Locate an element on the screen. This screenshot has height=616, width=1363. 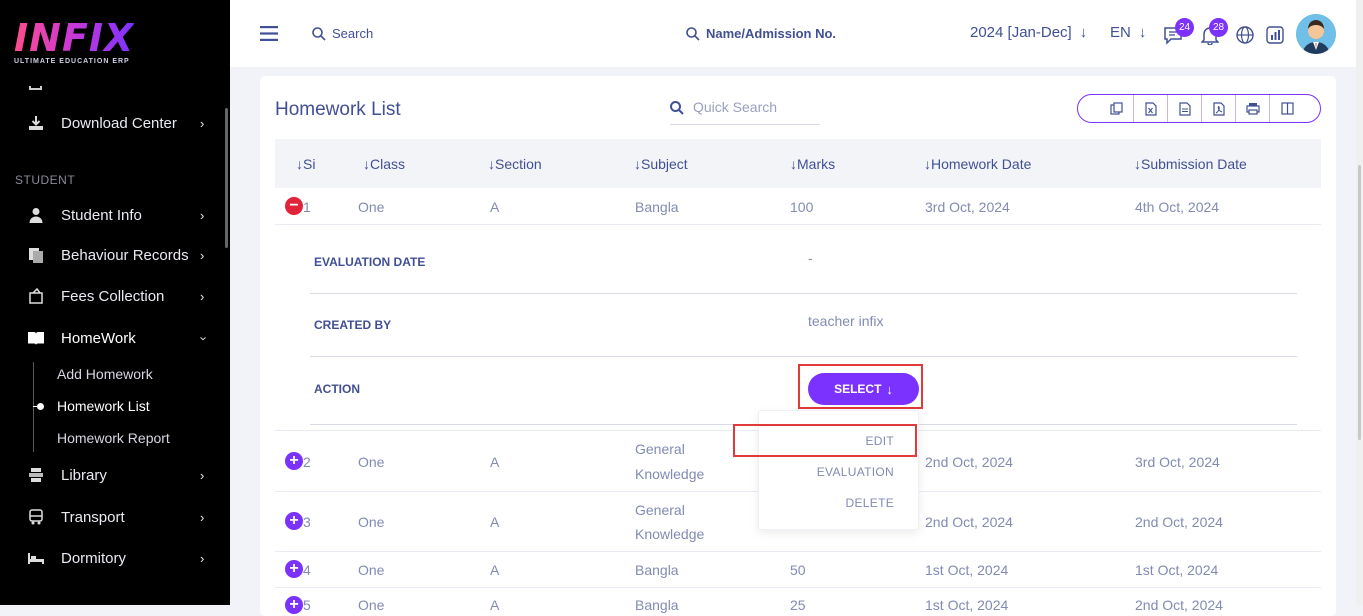
page-title: Homework List is located at coordinates (338, 109).